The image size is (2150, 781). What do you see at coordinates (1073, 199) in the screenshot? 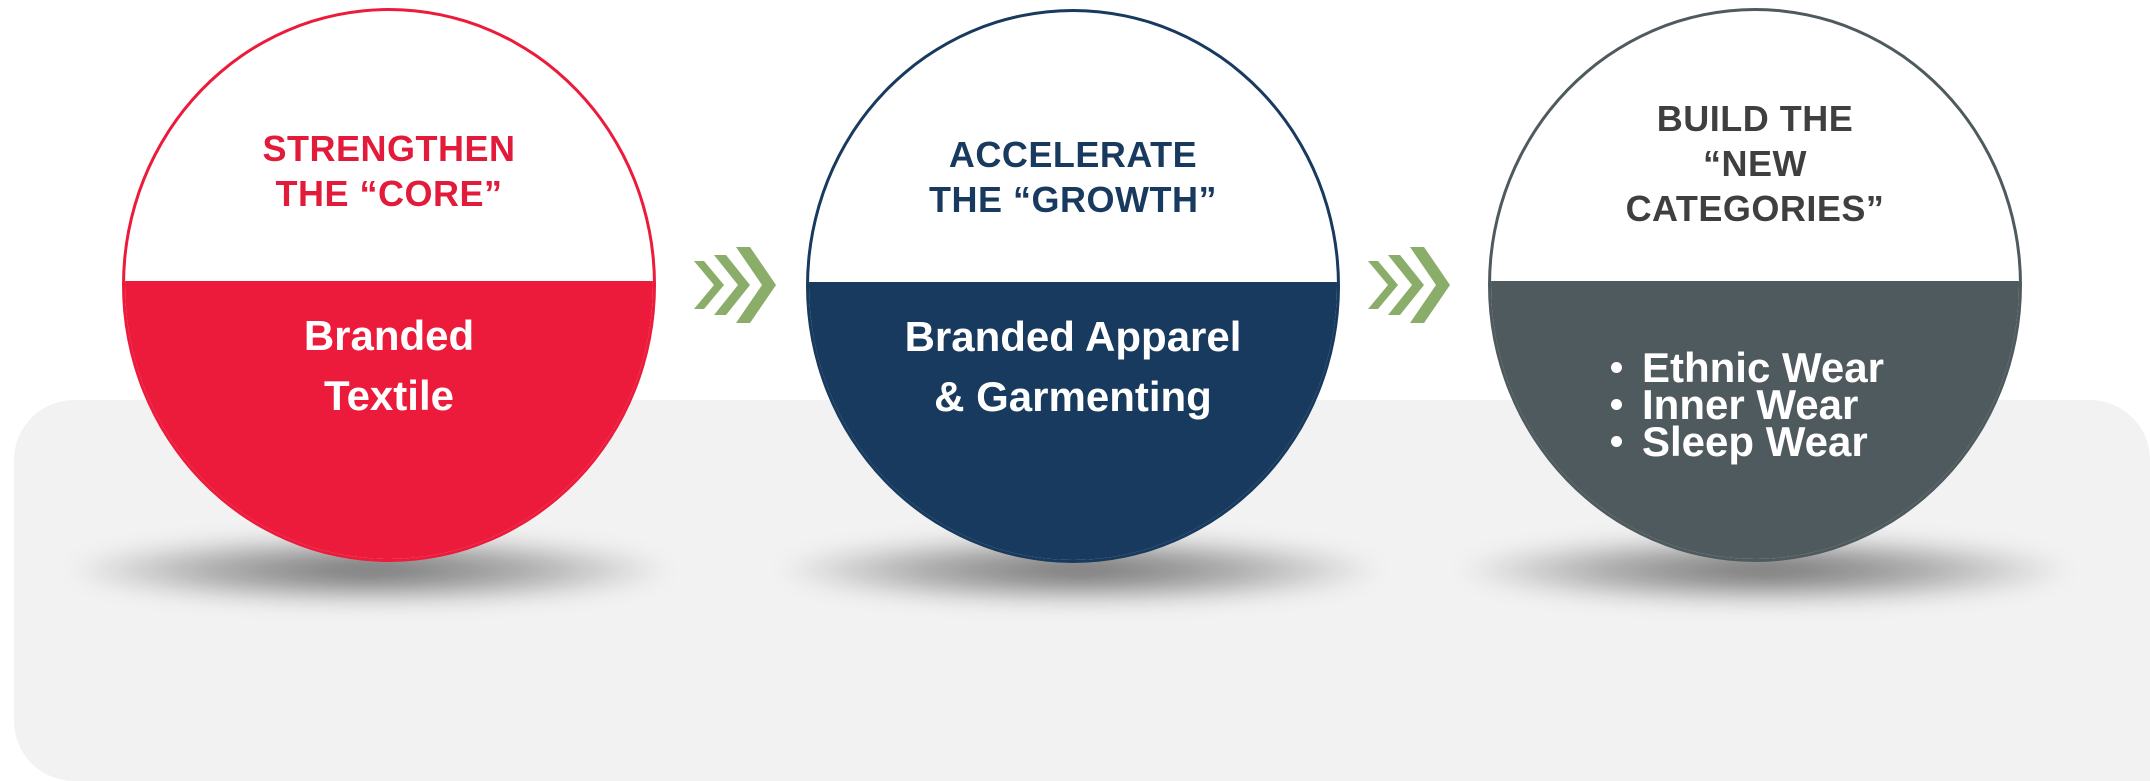
I see `stage-heading-line: THE “GROWTH”` at bounding box center [1073, 199].